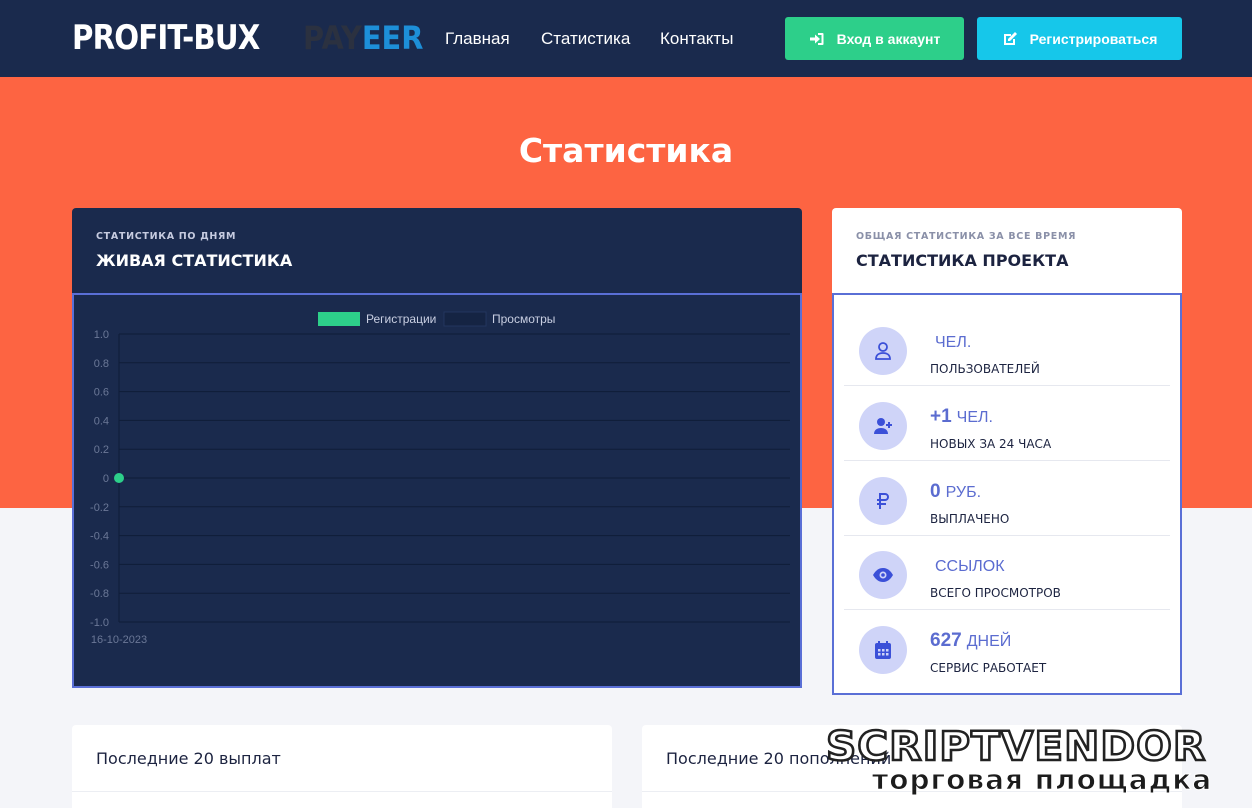 This screenshot has width=1252, height=808. Describe the element at coordinates (888, 38) in the screenshot. I see `login-button-label: Вход в аккаунт` at that location.